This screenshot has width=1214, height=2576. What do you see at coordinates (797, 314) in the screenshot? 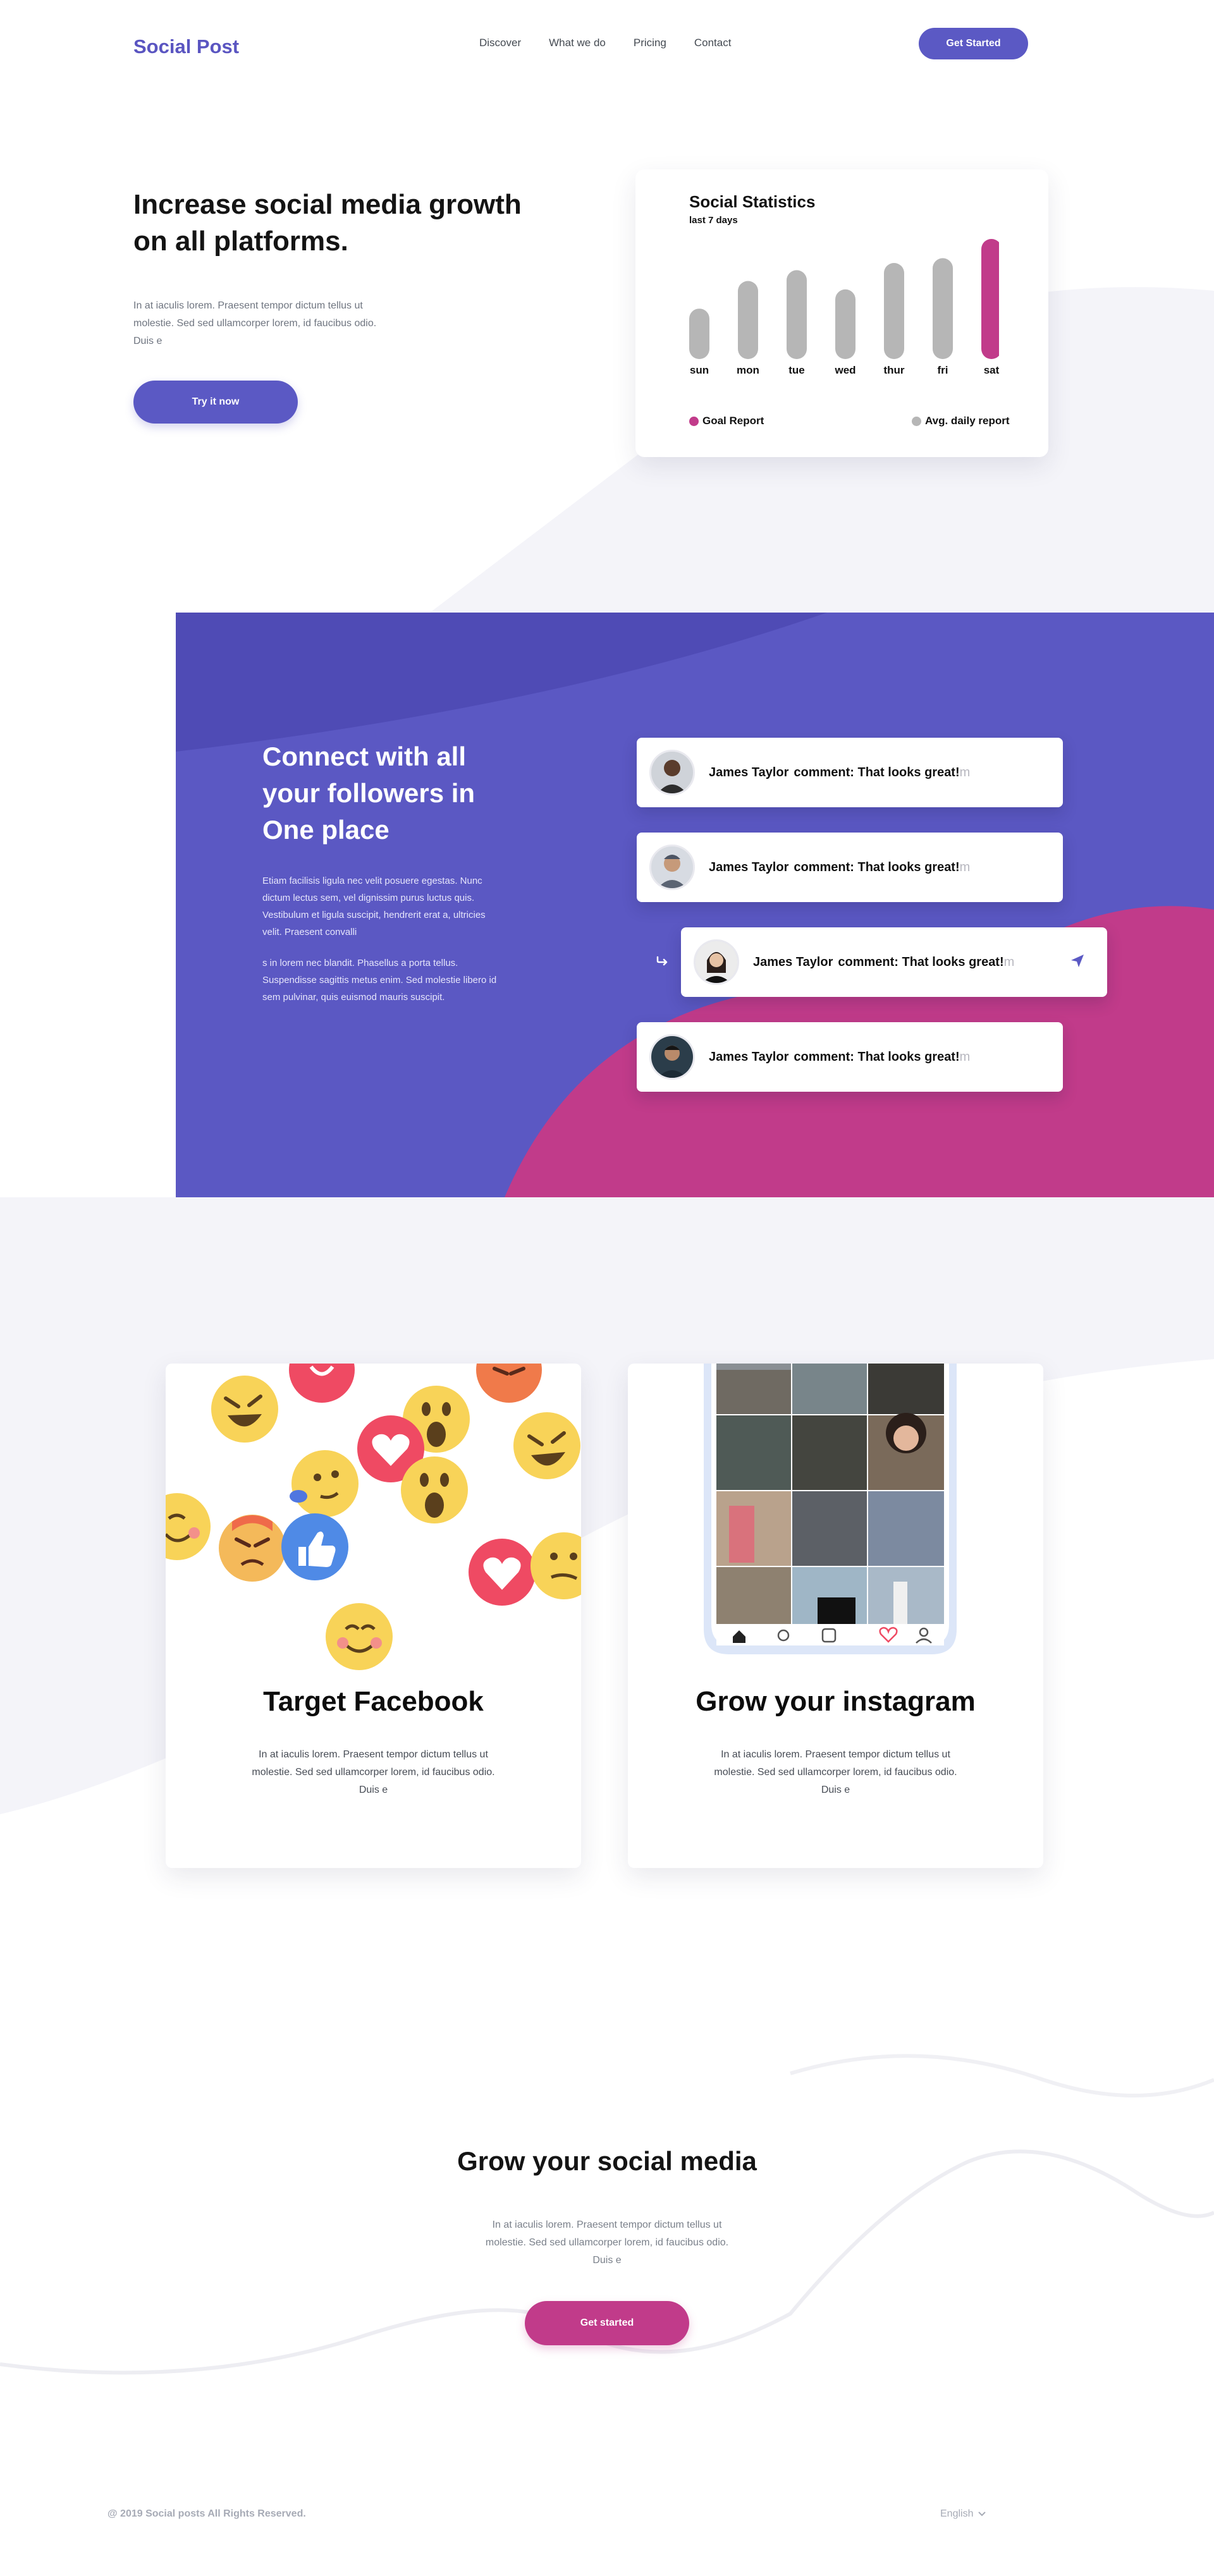
I see `bar-tue` at bounding box center [797, 314].